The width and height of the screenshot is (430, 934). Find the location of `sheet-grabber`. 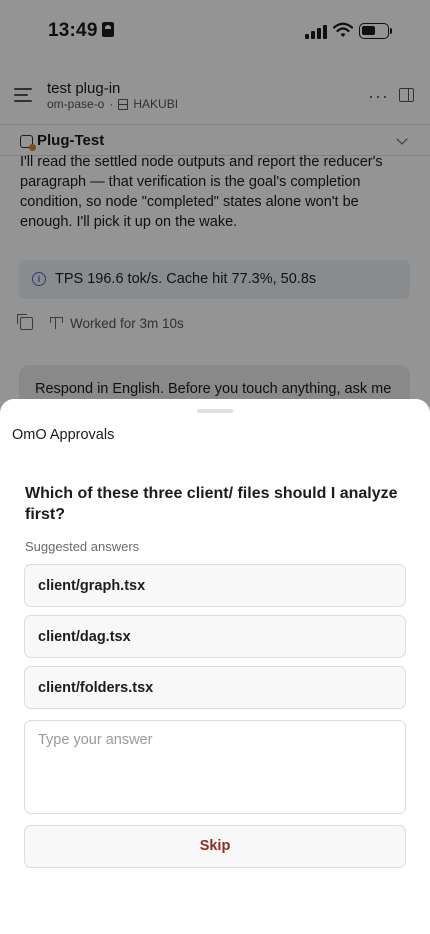

sheet-grabber is located at coordinates (215, 411).